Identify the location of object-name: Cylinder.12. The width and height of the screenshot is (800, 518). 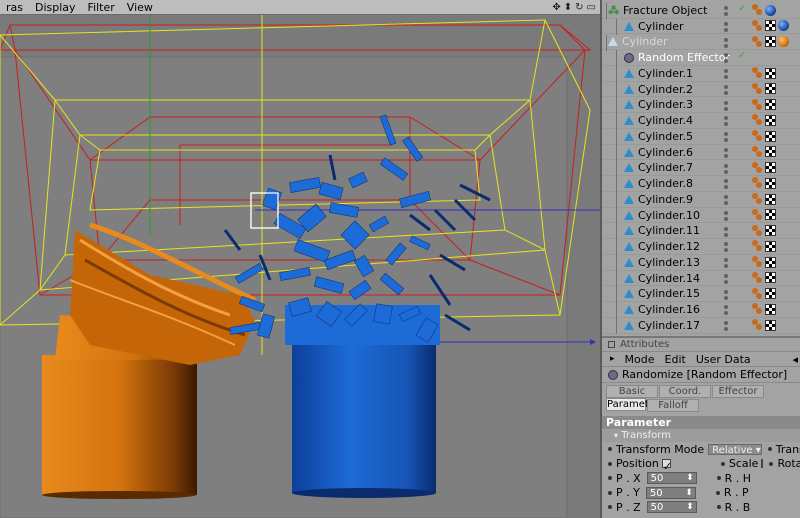
(669, 246).